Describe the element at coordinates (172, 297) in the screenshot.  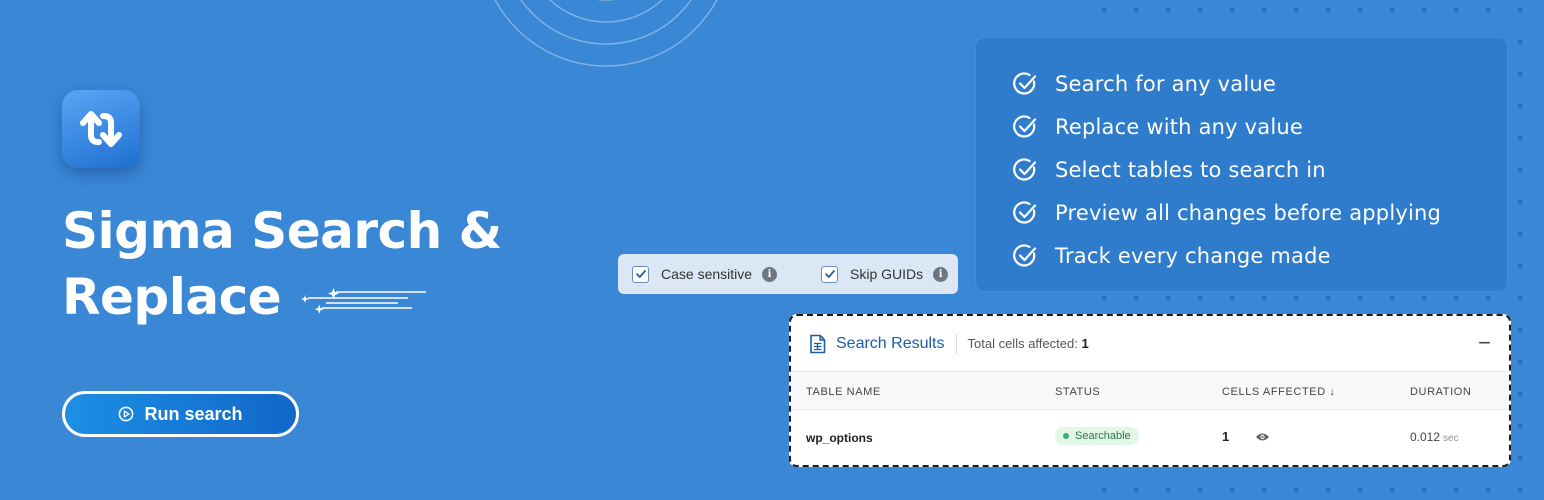
I see `title-line-2: Replace` at that location.